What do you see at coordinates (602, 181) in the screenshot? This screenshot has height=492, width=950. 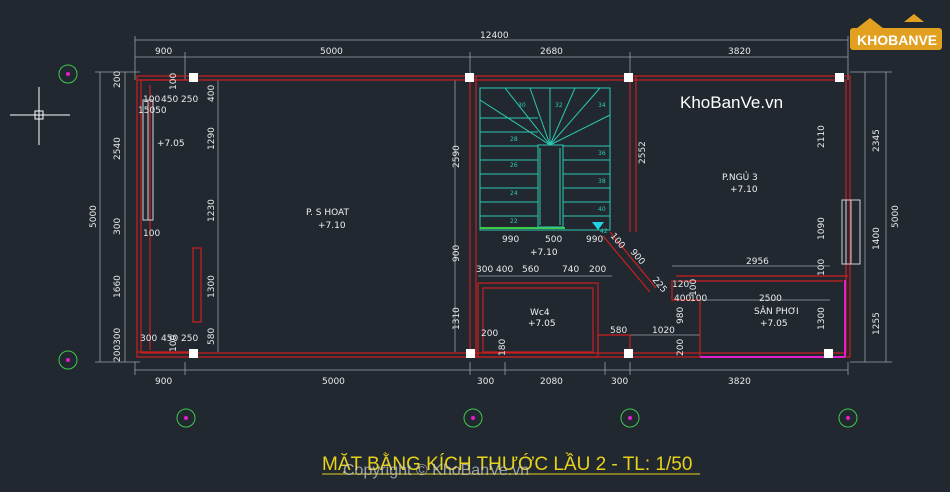 I see `step-number: 38` at bounding box center [602, 181].